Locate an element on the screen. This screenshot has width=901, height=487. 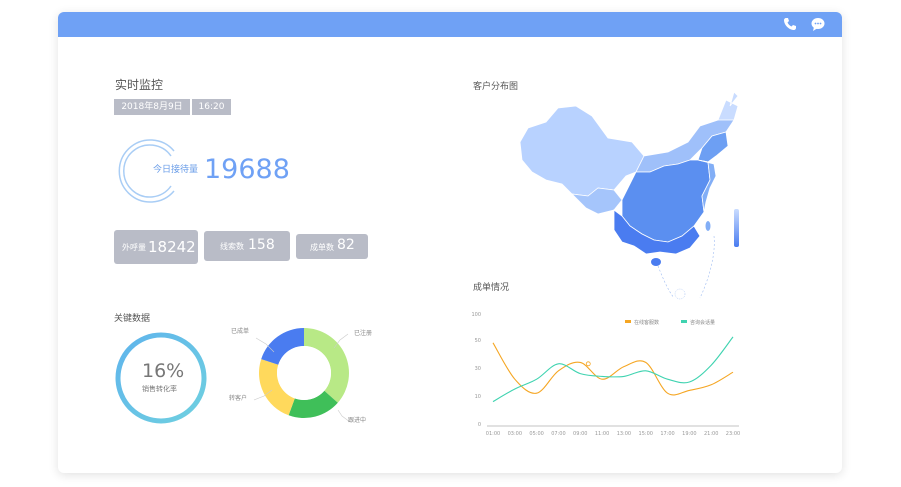
today-reception-value: 19688 is located at coordinates (247, 169).